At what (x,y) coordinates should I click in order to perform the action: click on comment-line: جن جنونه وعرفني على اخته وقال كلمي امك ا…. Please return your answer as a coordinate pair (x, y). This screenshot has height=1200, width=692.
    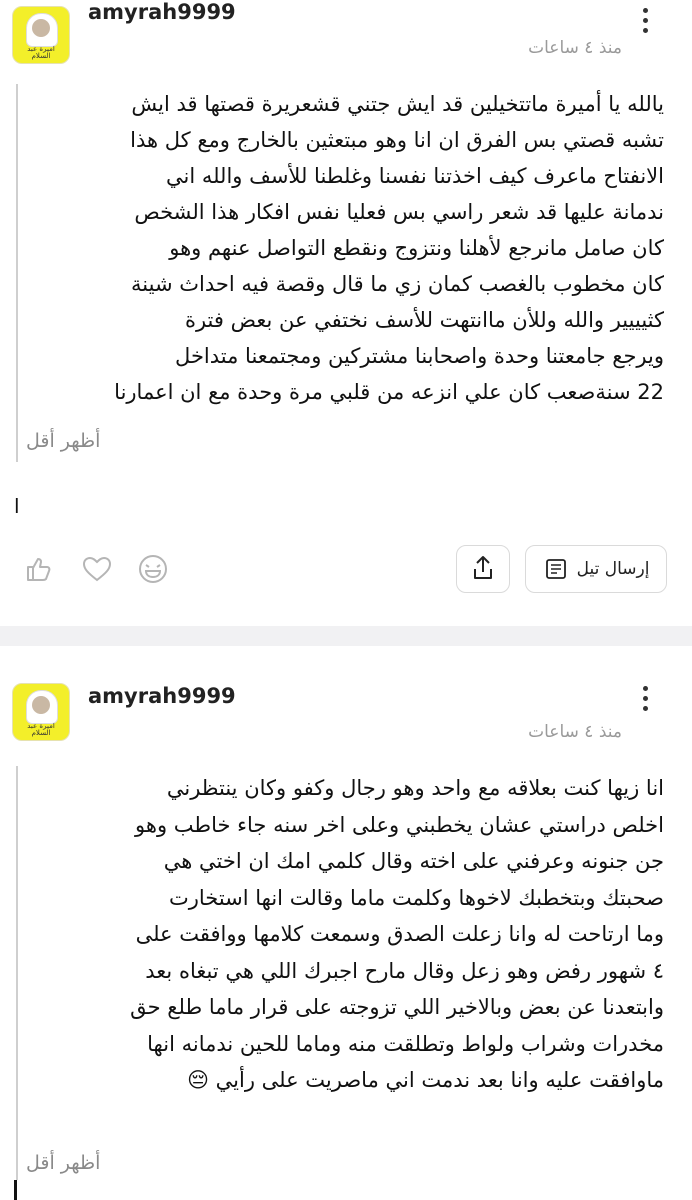
    Looking at the image, I should click on (413, 861).